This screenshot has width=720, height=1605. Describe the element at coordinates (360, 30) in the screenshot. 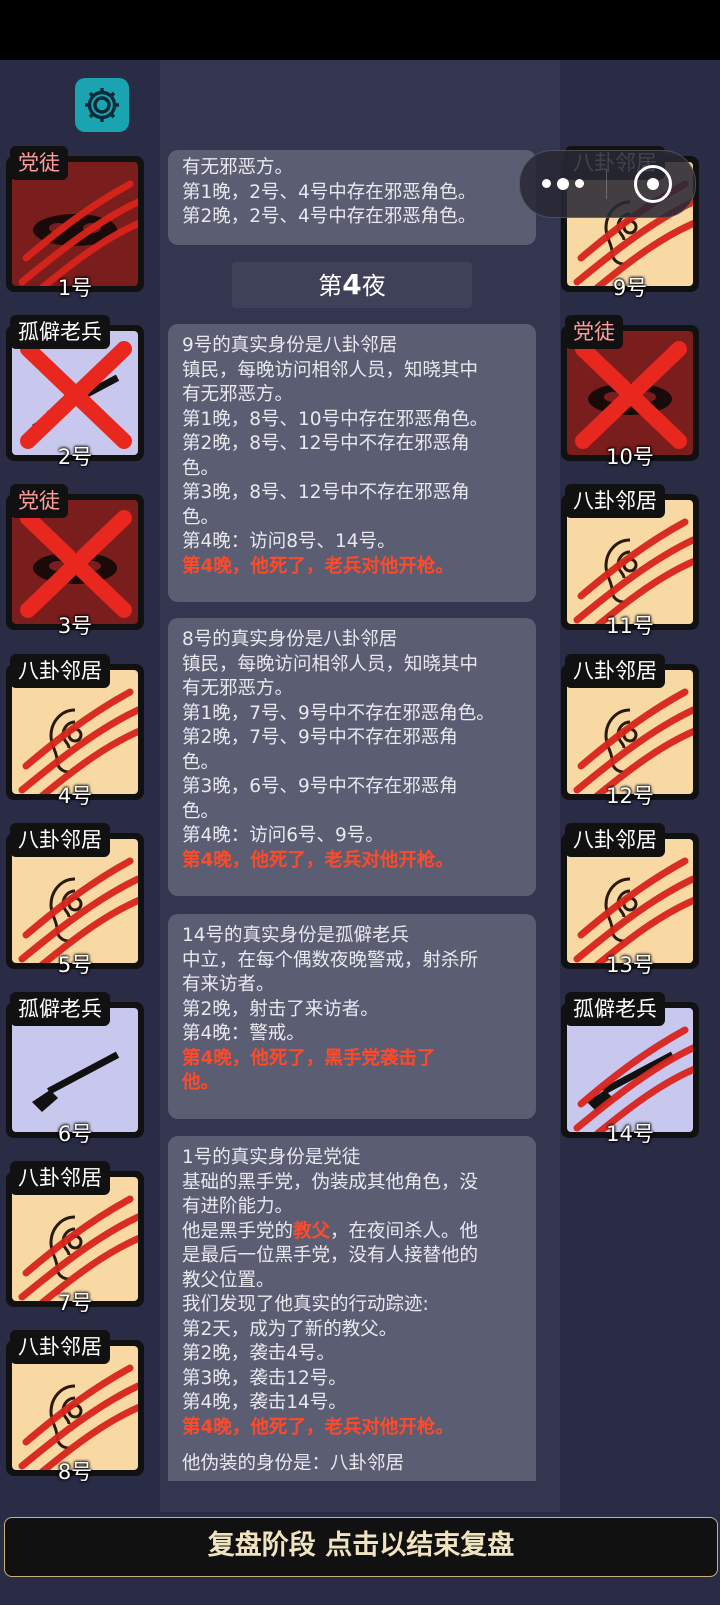

I see `status-bar` at that location.